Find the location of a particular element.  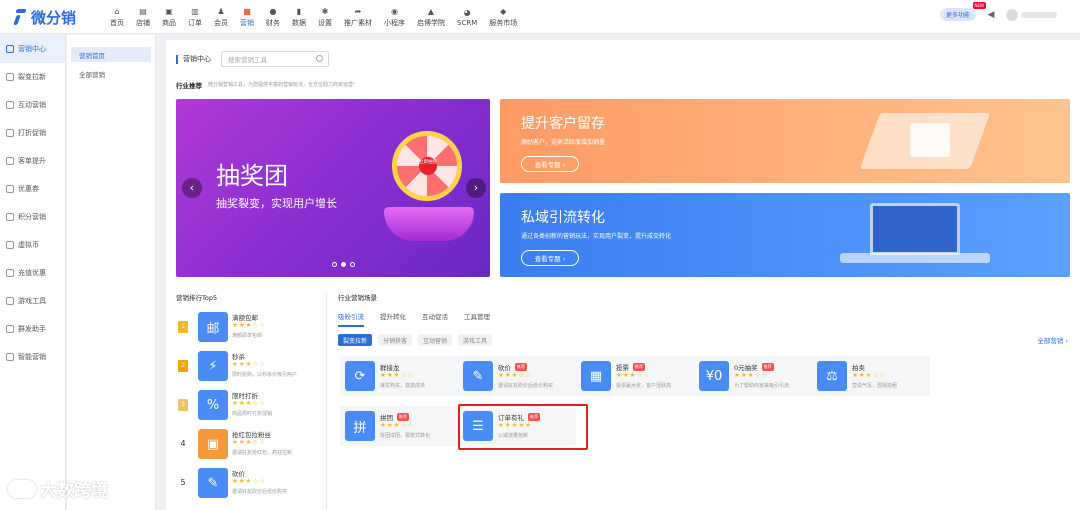

sidebar-item-9: 游戏工具 is located at coordinates (32, 301).